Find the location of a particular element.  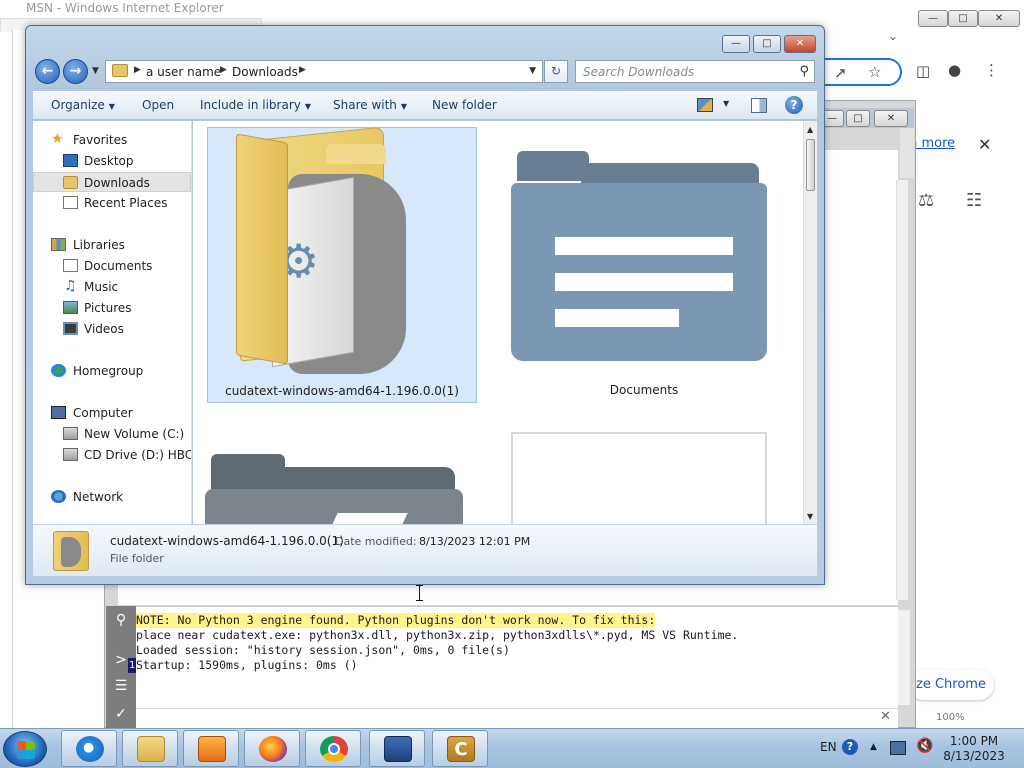

search-box: ⚲ is located at coordinates (695, 71).